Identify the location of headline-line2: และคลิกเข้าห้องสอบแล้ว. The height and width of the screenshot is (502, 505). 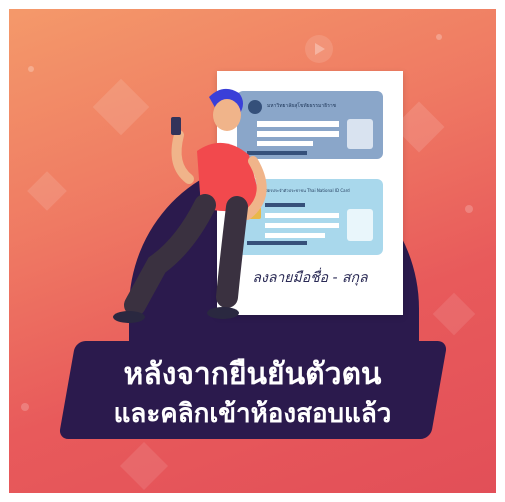
(252, 414).